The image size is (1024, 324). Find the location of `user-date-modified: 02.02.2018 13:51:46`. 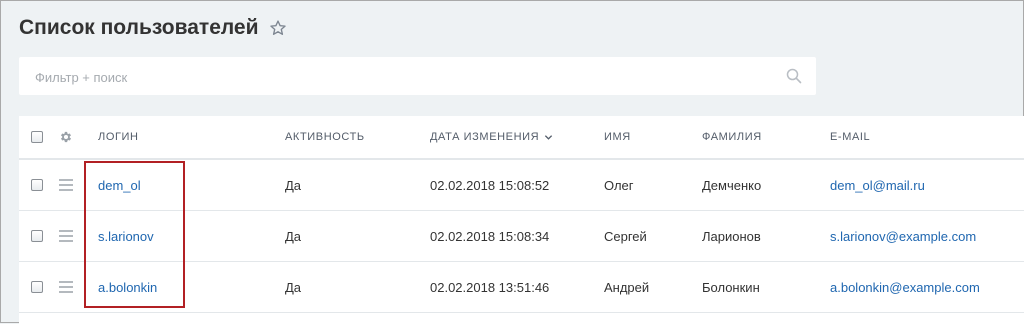

user-date-modified: 02.02.2018 13:51:46 is located at coordinates (490, 287).